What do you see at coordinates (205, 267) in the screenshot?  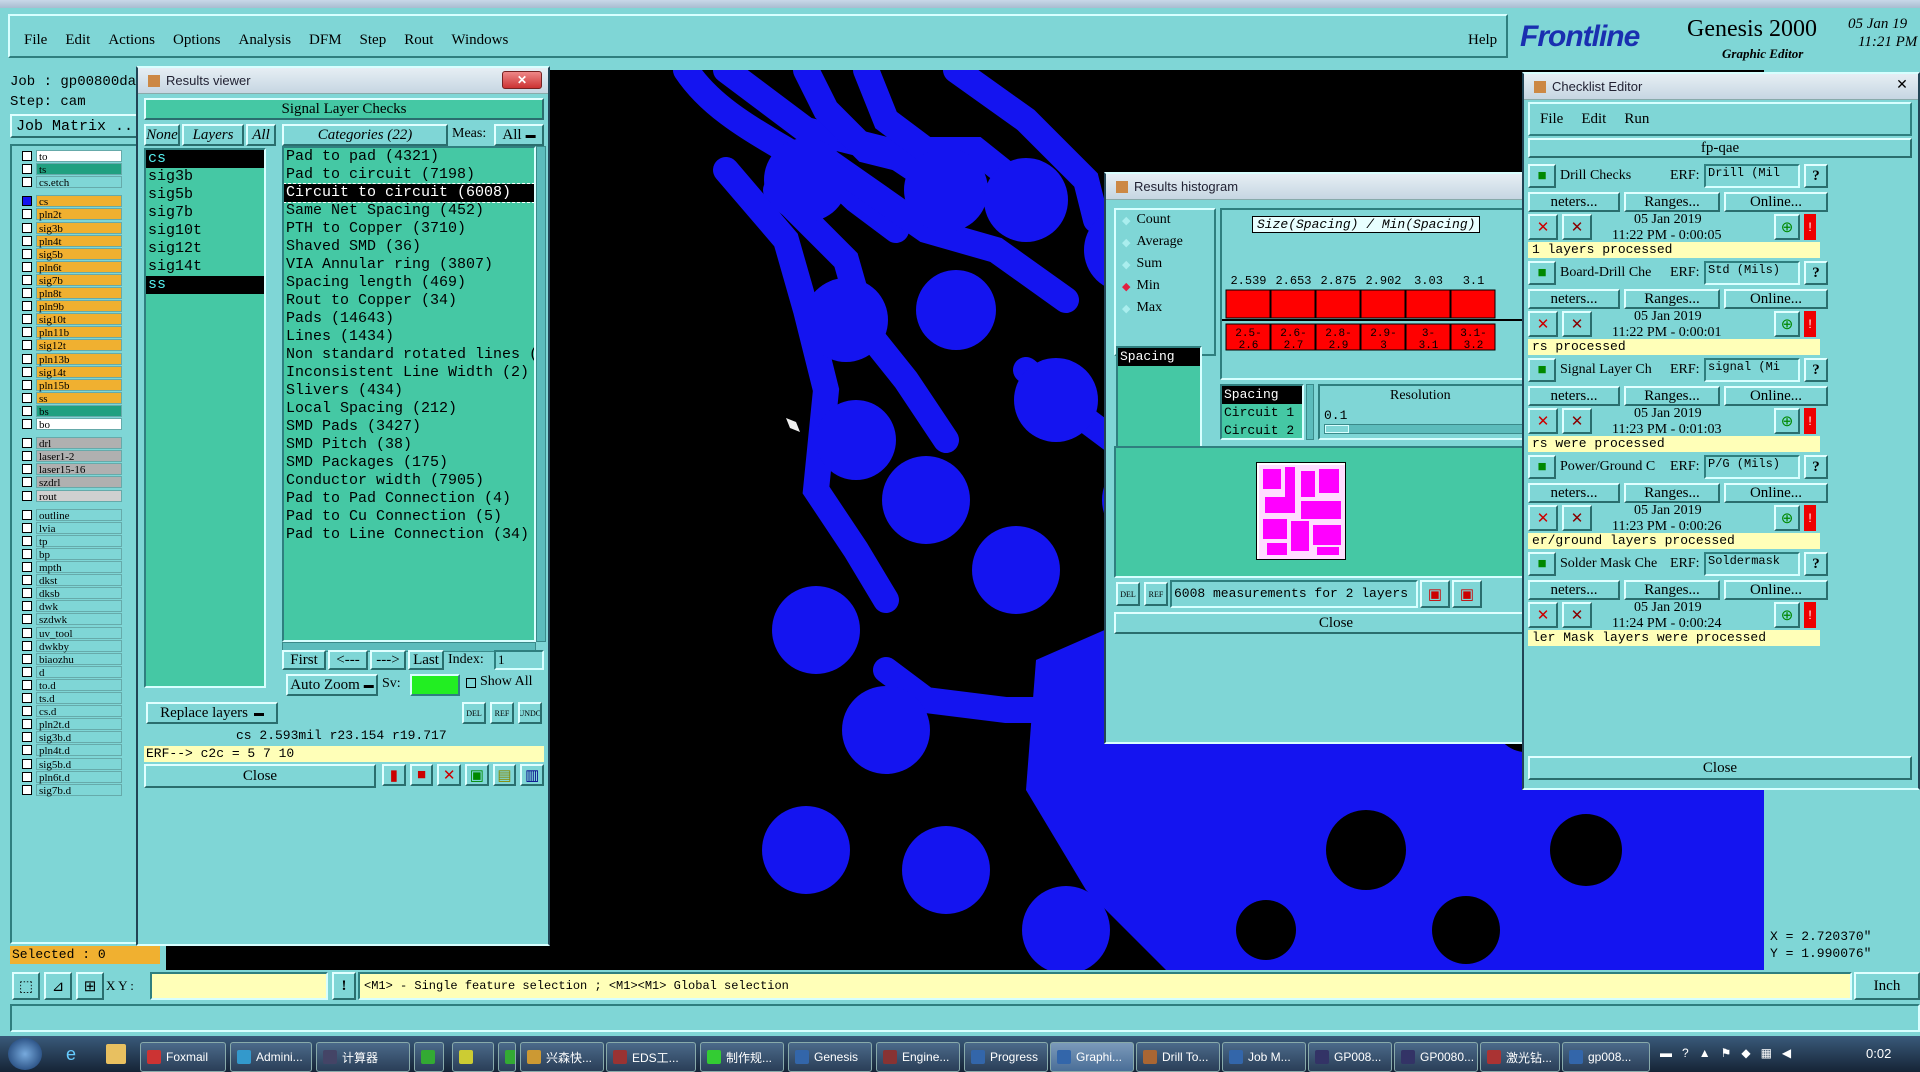 I see `layer-result-item: sig14t` at bounding box center [205, 267].